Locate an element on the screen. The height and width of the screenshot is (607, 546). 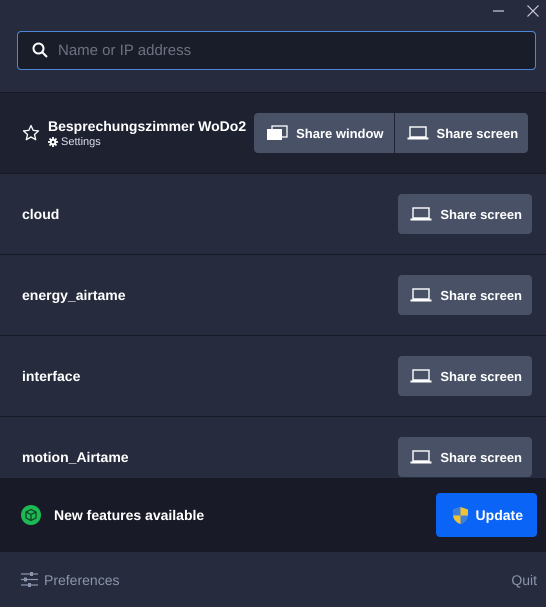
search-field: Name or IP address is located at coordinates (276, 50).